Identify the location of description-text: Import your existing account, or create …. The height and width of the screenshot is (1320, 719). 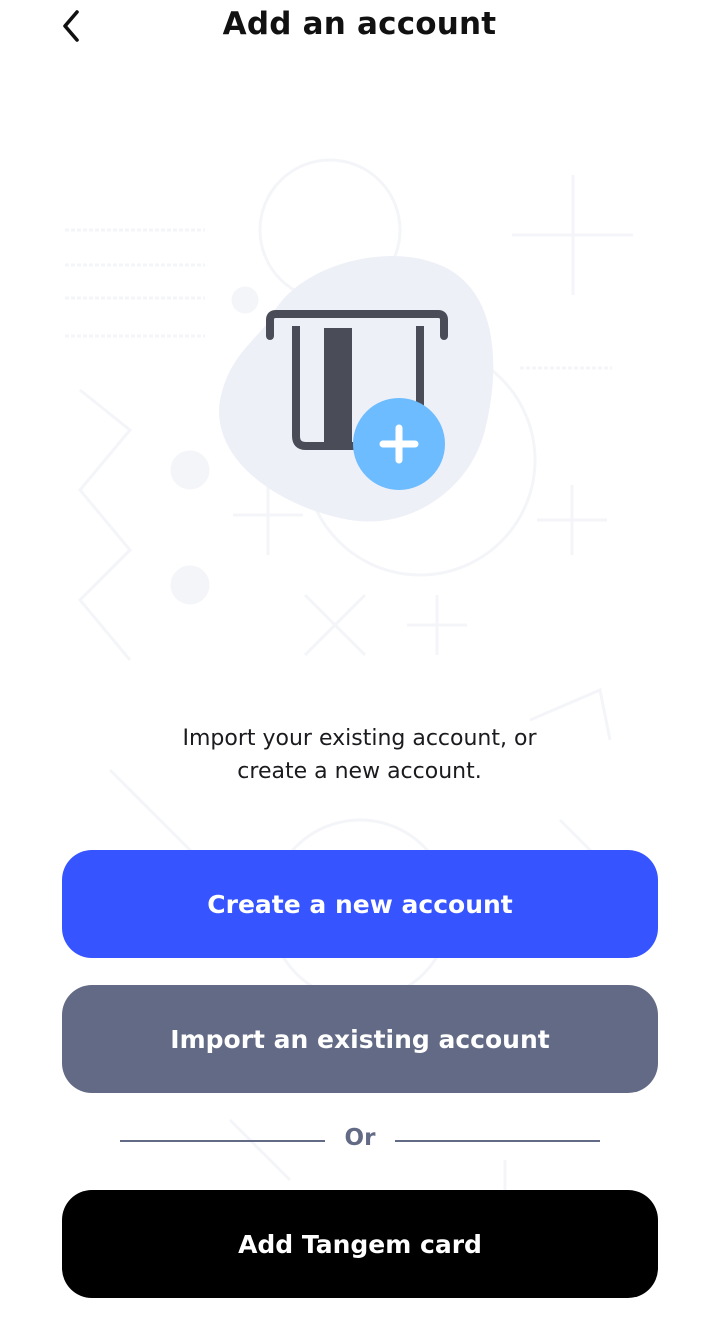
(359, 755).